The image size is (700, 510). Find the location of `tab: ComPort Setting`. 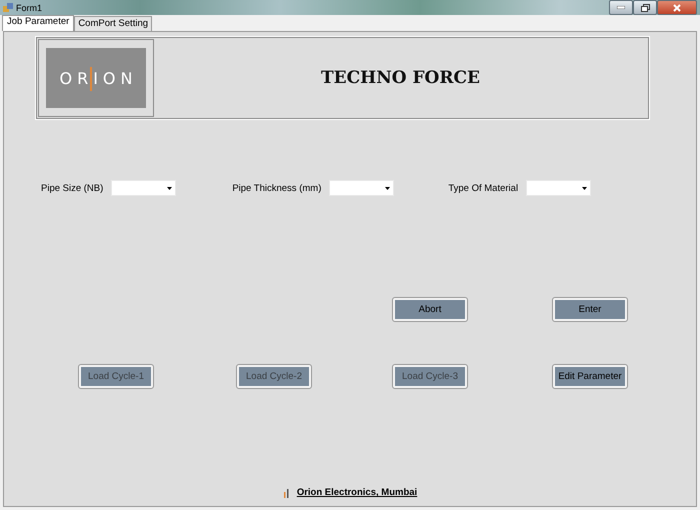

tab: ComPort Setting is located at coordinates (113, 23).